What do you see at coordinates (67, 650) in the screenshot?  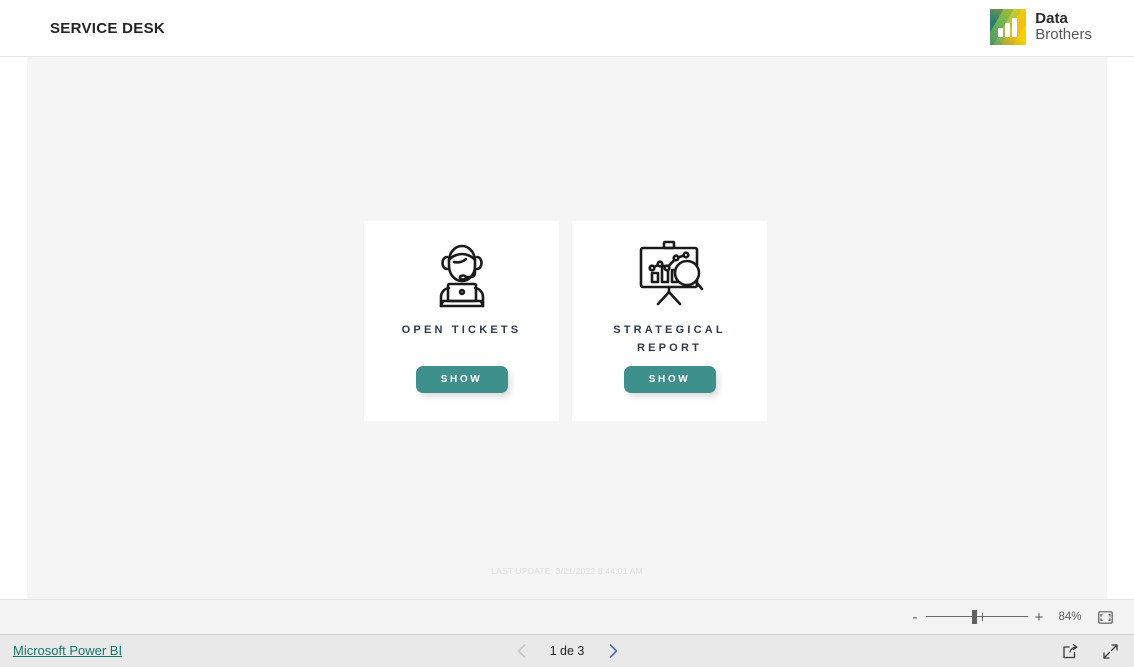 I see `microsoft-power-bi-link: Microsoft Power BI` at bounding box center [67, 650].